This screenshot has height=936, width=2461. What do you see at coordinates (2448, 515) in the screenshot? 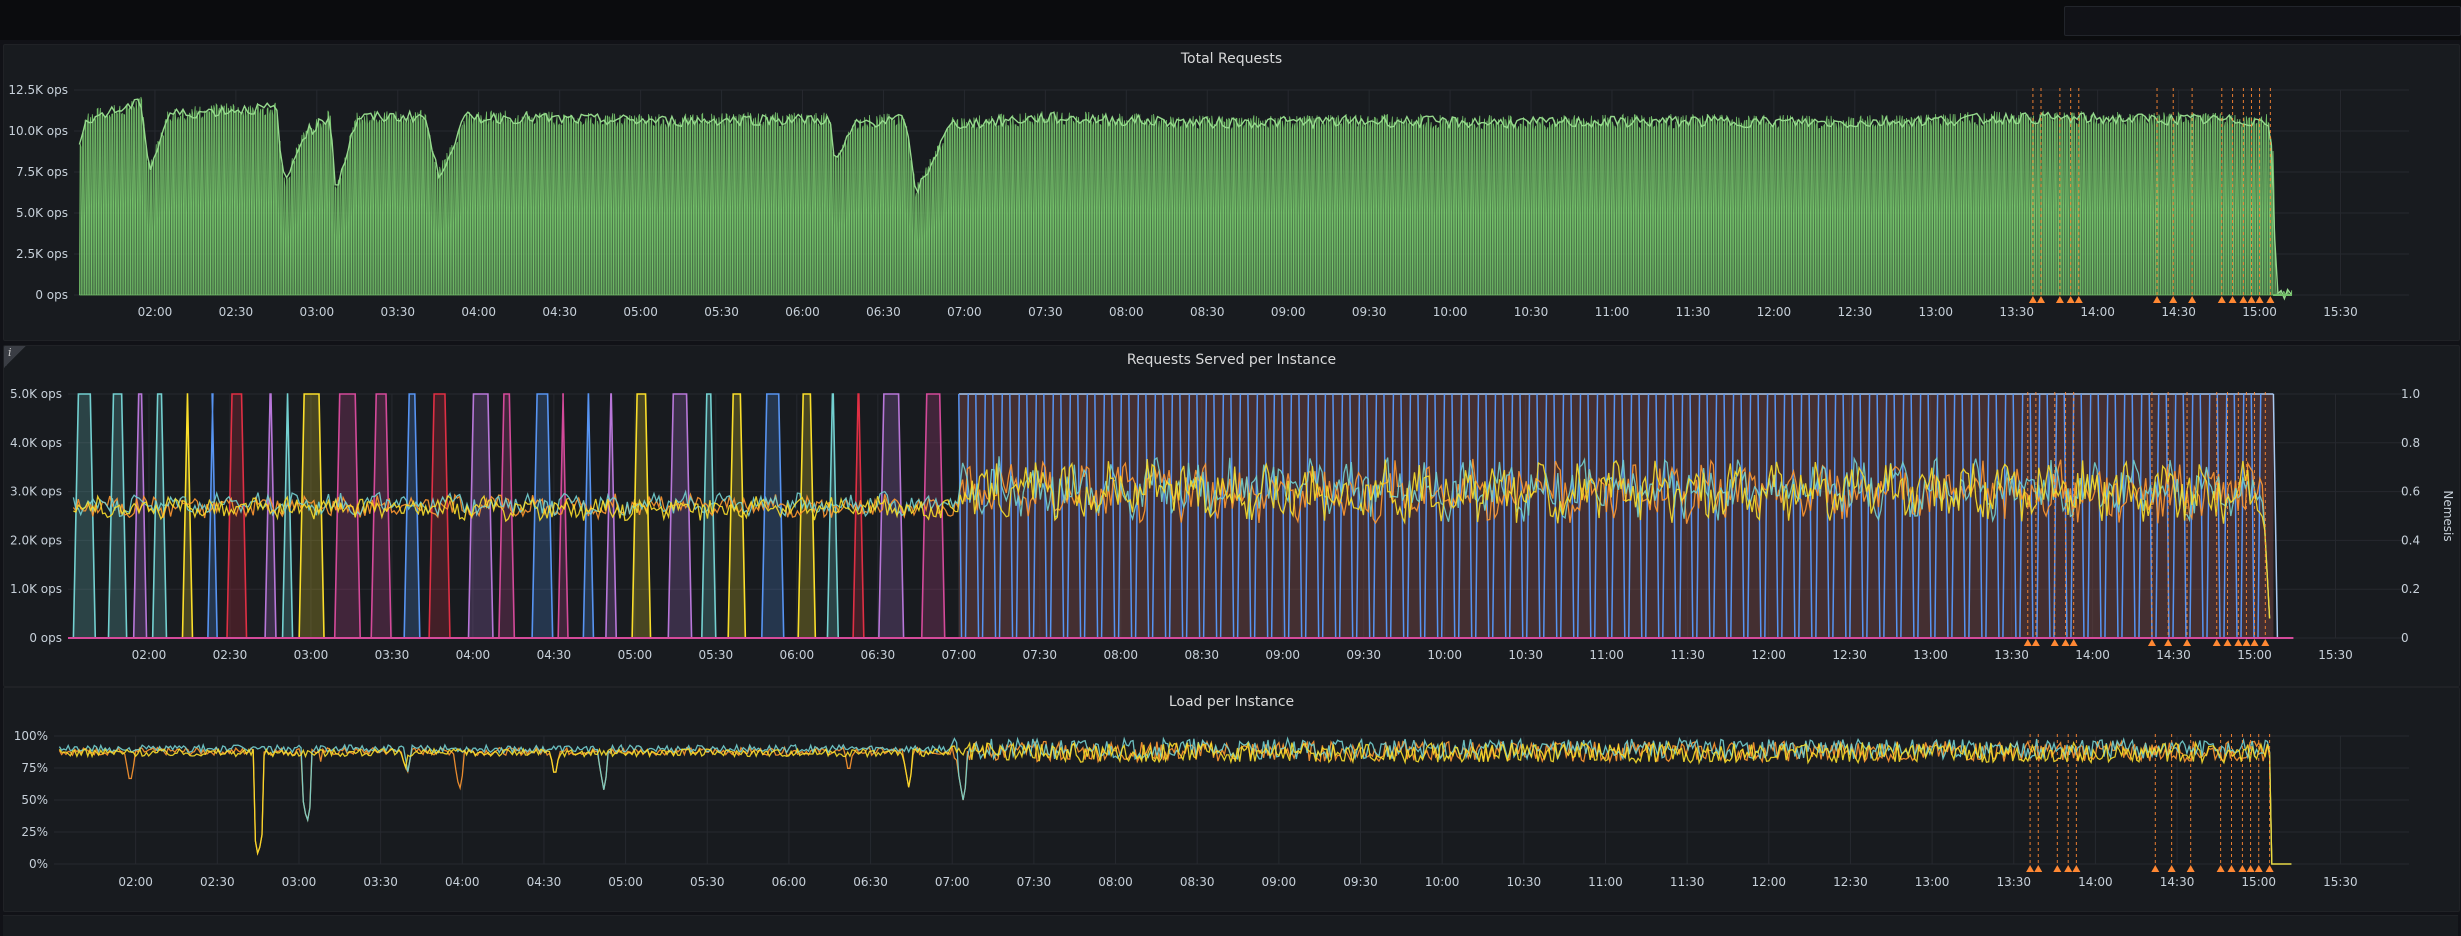
I see `right-axis-label: Nemesis` at bounding box center [2448, 515].